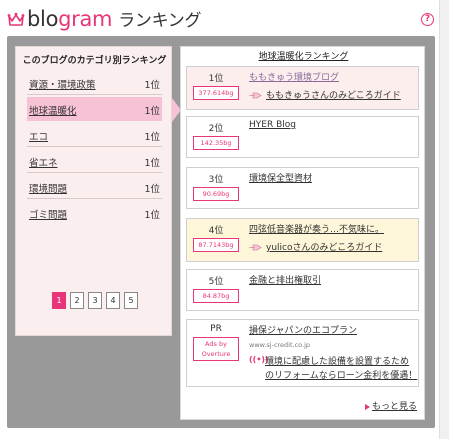  What do you see at coordinates (77, 300) in the screenshot?
I see `page-button-2: 2` at bounding box center [77, 300].